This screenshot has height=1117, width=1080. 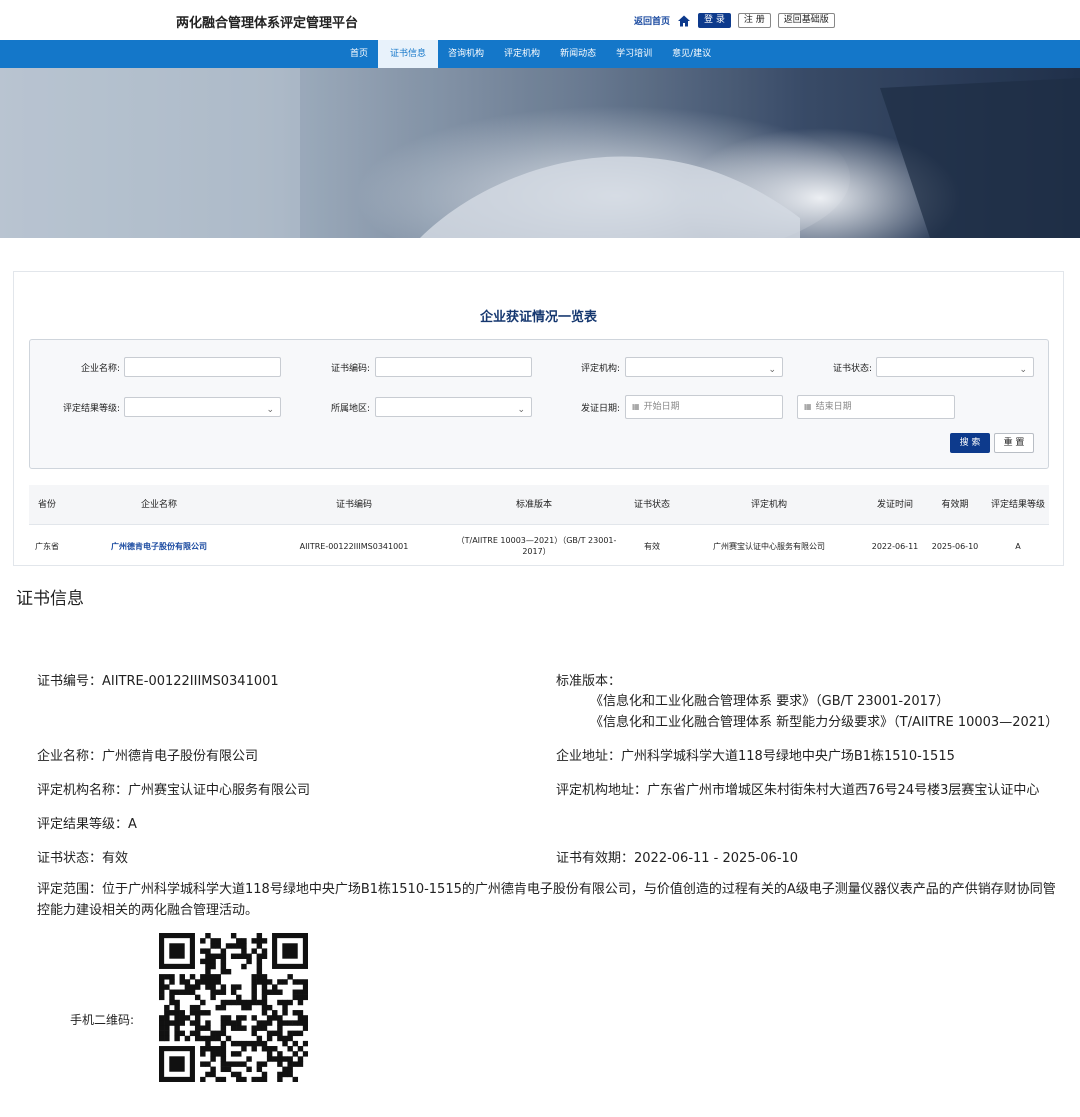 I want to click on th-org: 评定机构, so click(x=768, y=505).